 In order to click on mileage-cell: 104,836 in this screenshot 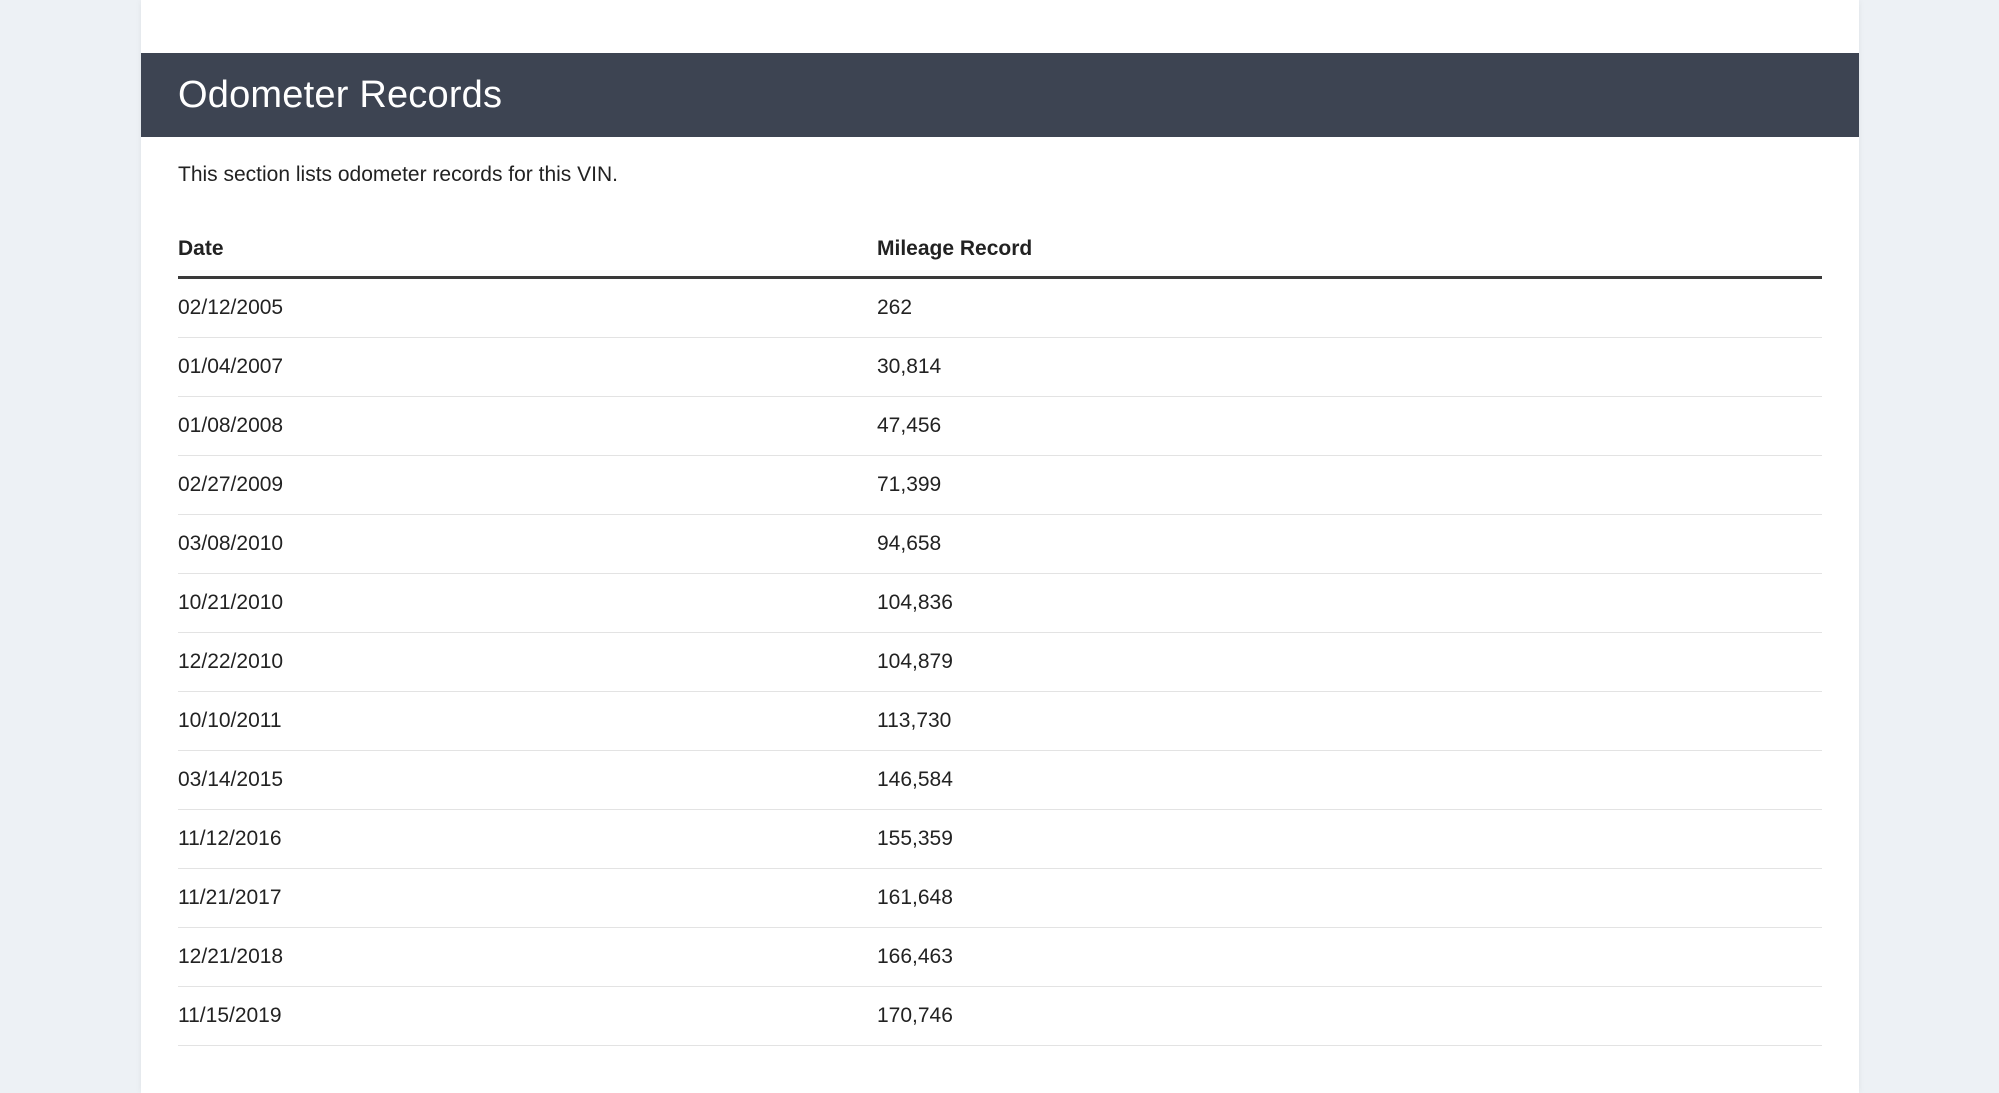, I will do `click(1349, 603)`.